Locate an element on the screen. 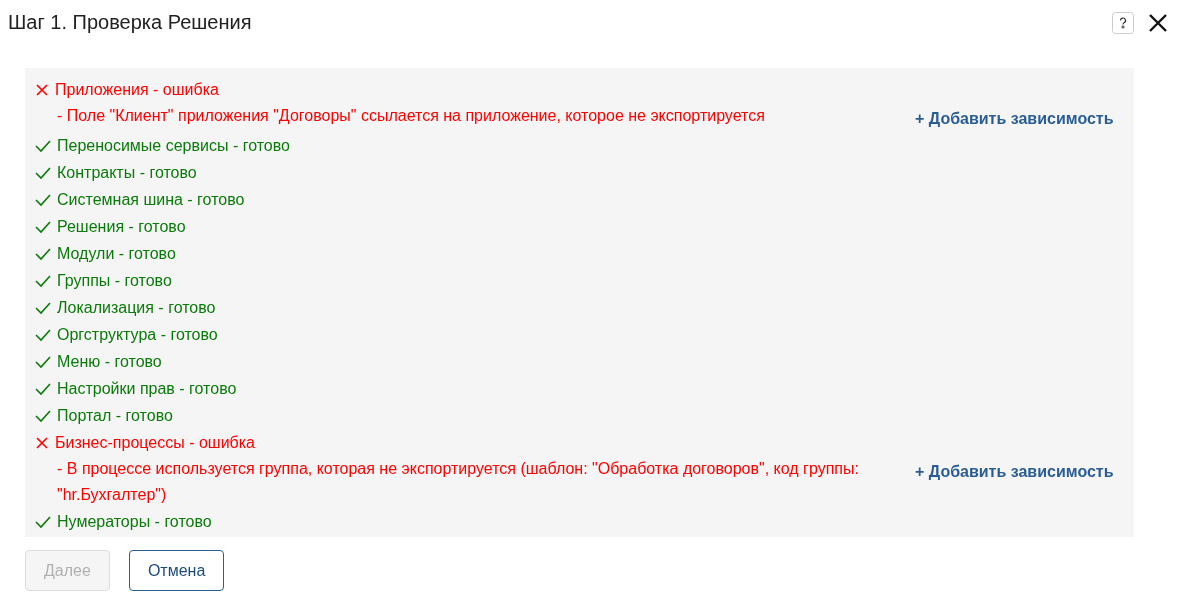  check-label: Портал - готово is located at coordinates (115, 416).